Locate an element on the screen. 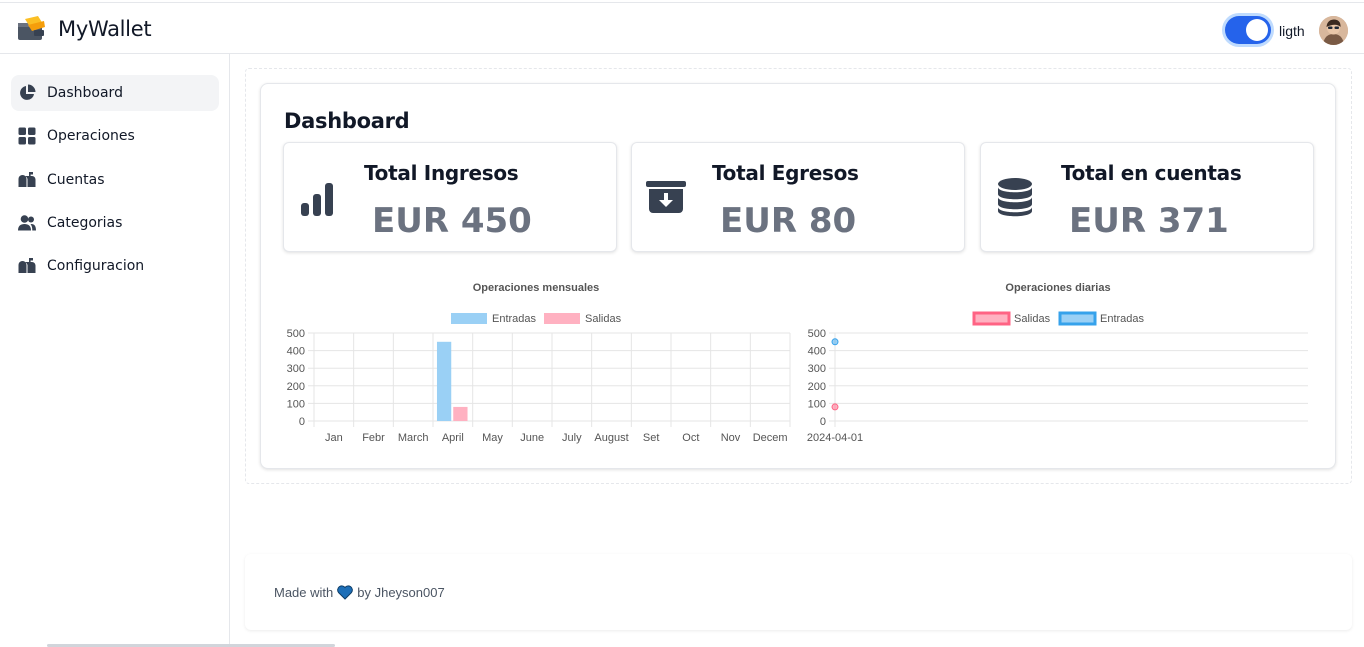  sidebar-item-label: Dashboard is located at coordinates (85, 93).